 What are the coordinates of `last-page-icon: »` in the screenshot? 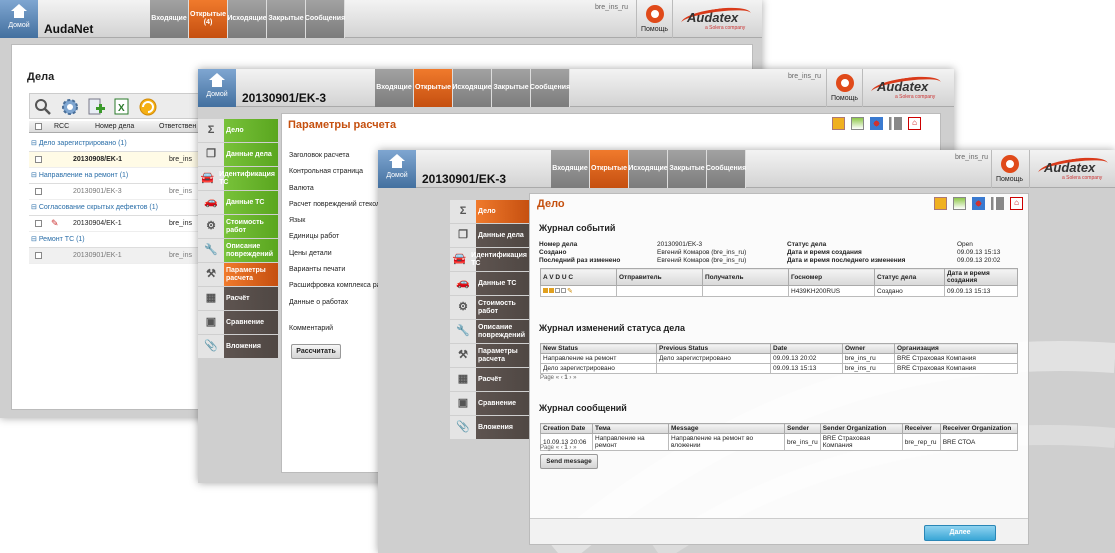 It's located at (574, 378).